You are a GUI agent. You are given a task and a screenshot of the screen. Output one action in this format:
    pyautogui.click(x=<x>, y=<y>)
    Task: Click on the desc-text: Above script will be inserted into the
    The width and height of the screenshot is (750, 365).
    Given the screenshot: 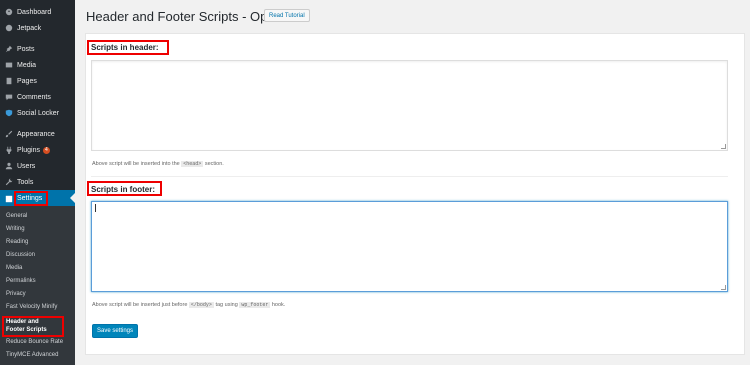 What is the action you would take?
    pyautogui.click(x=136, y=164)
    